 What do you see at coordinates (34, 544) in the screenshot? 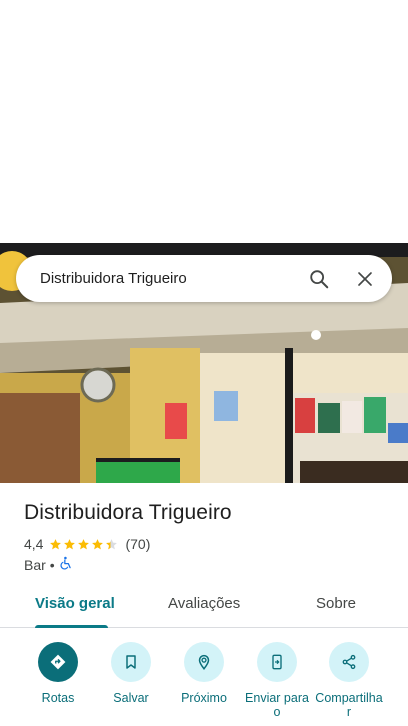
I see `rating-value: 4,4` at bounding box center [34, 544].